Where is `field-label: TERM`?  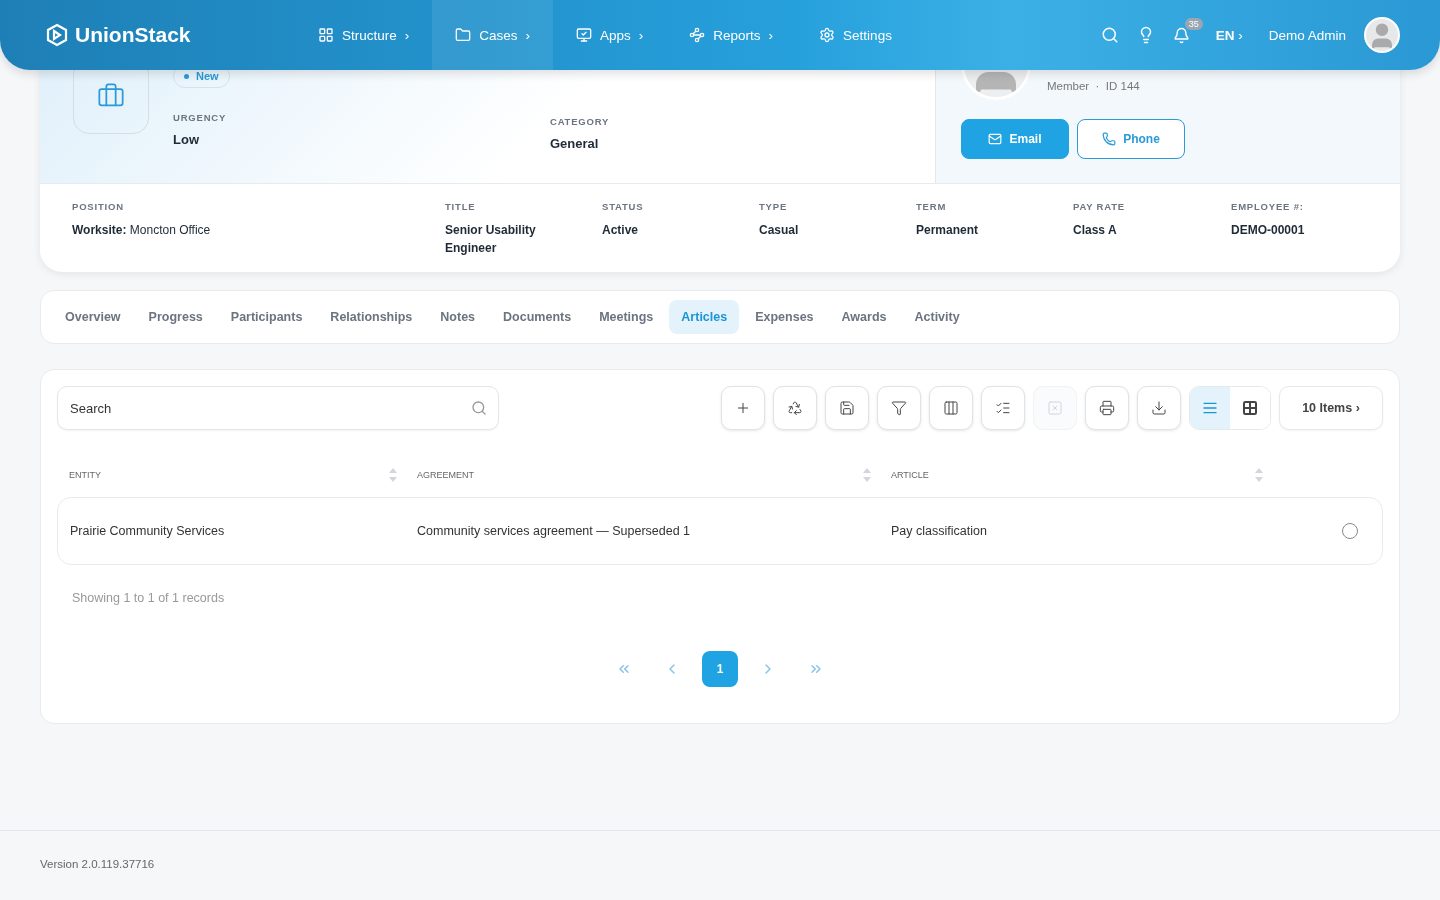 field-label: TERM is located at coordinates (932, 206).